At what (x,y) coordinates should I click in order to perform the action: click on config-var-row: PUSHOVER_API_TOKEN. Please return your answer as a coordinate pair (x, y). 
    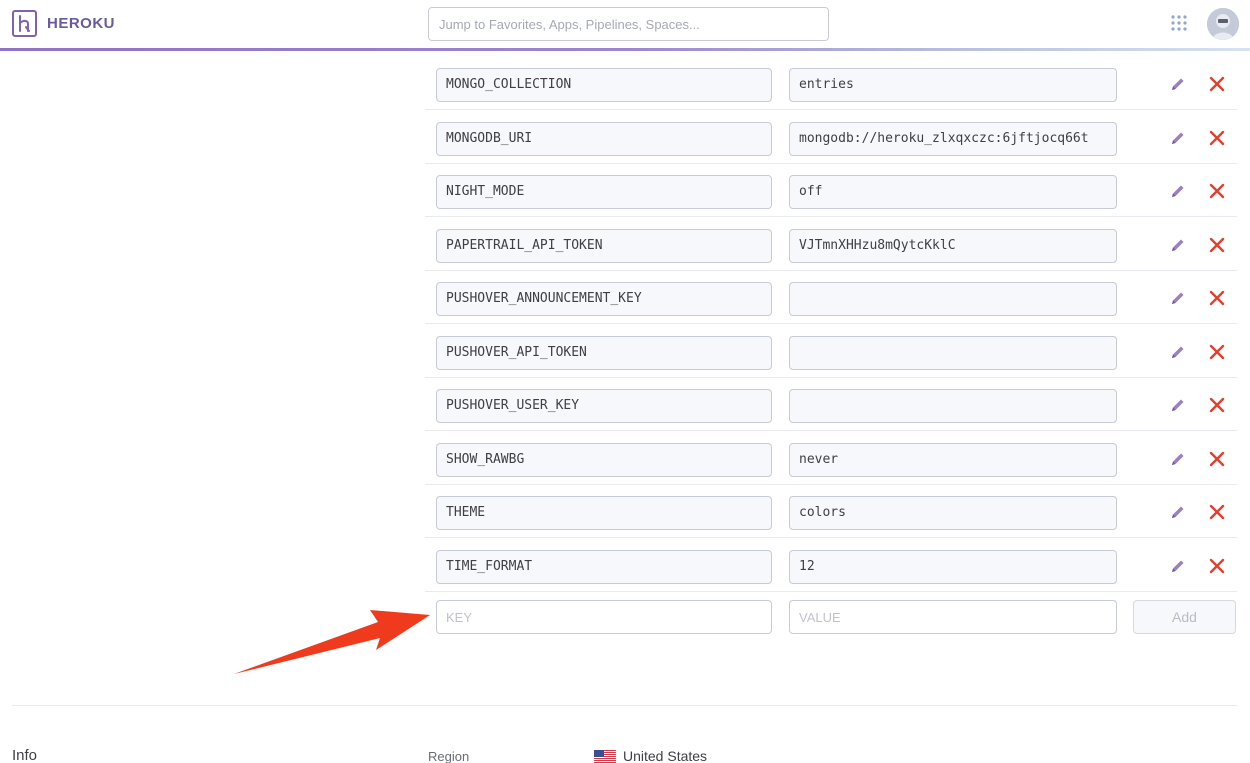
    Looking at the image, I should click on (831, 351).